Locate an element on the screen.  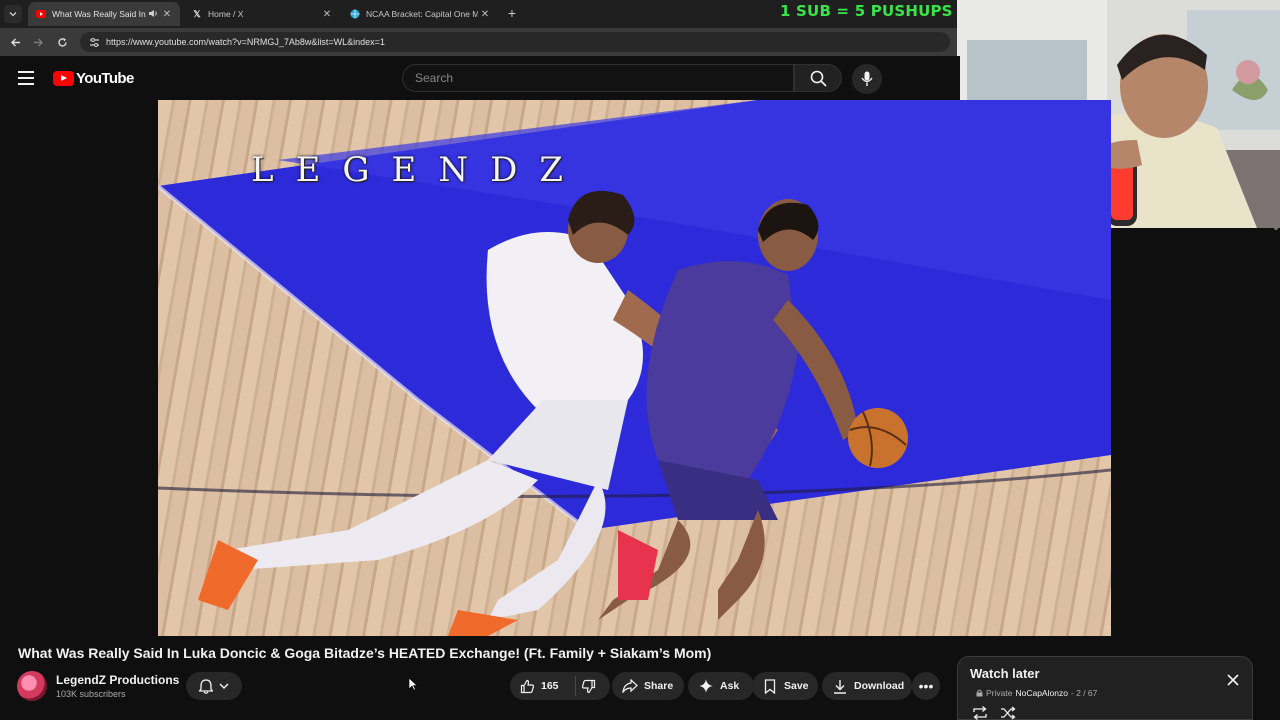
tab-title: What Was Really Said In Lu is located at coordinates (100, 14).